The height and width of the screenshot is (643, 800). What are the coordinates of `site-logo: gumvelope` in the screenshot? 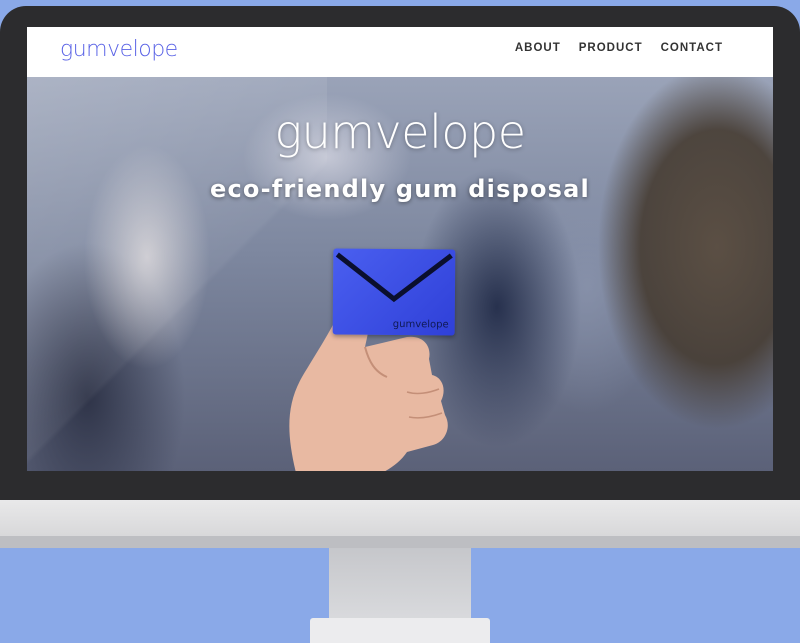 It's located at (119, 49).